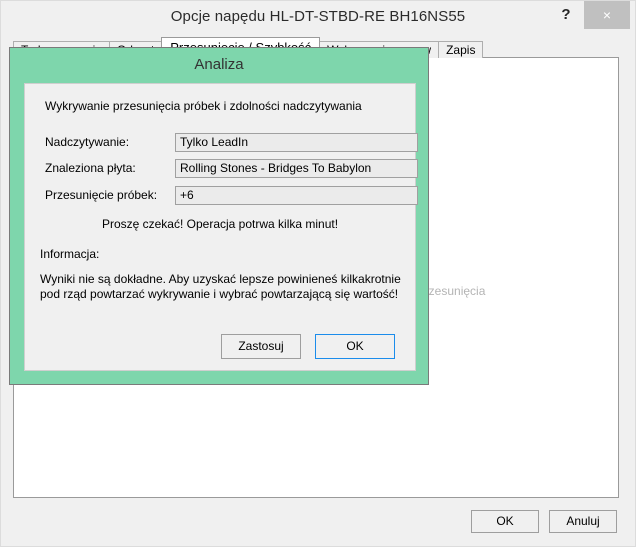 The height and width of the screenshot is (547, 636). Describe the element at coordinates (261, 346) in the screenshot. I see `apply-button: Zastosuj` at that location.